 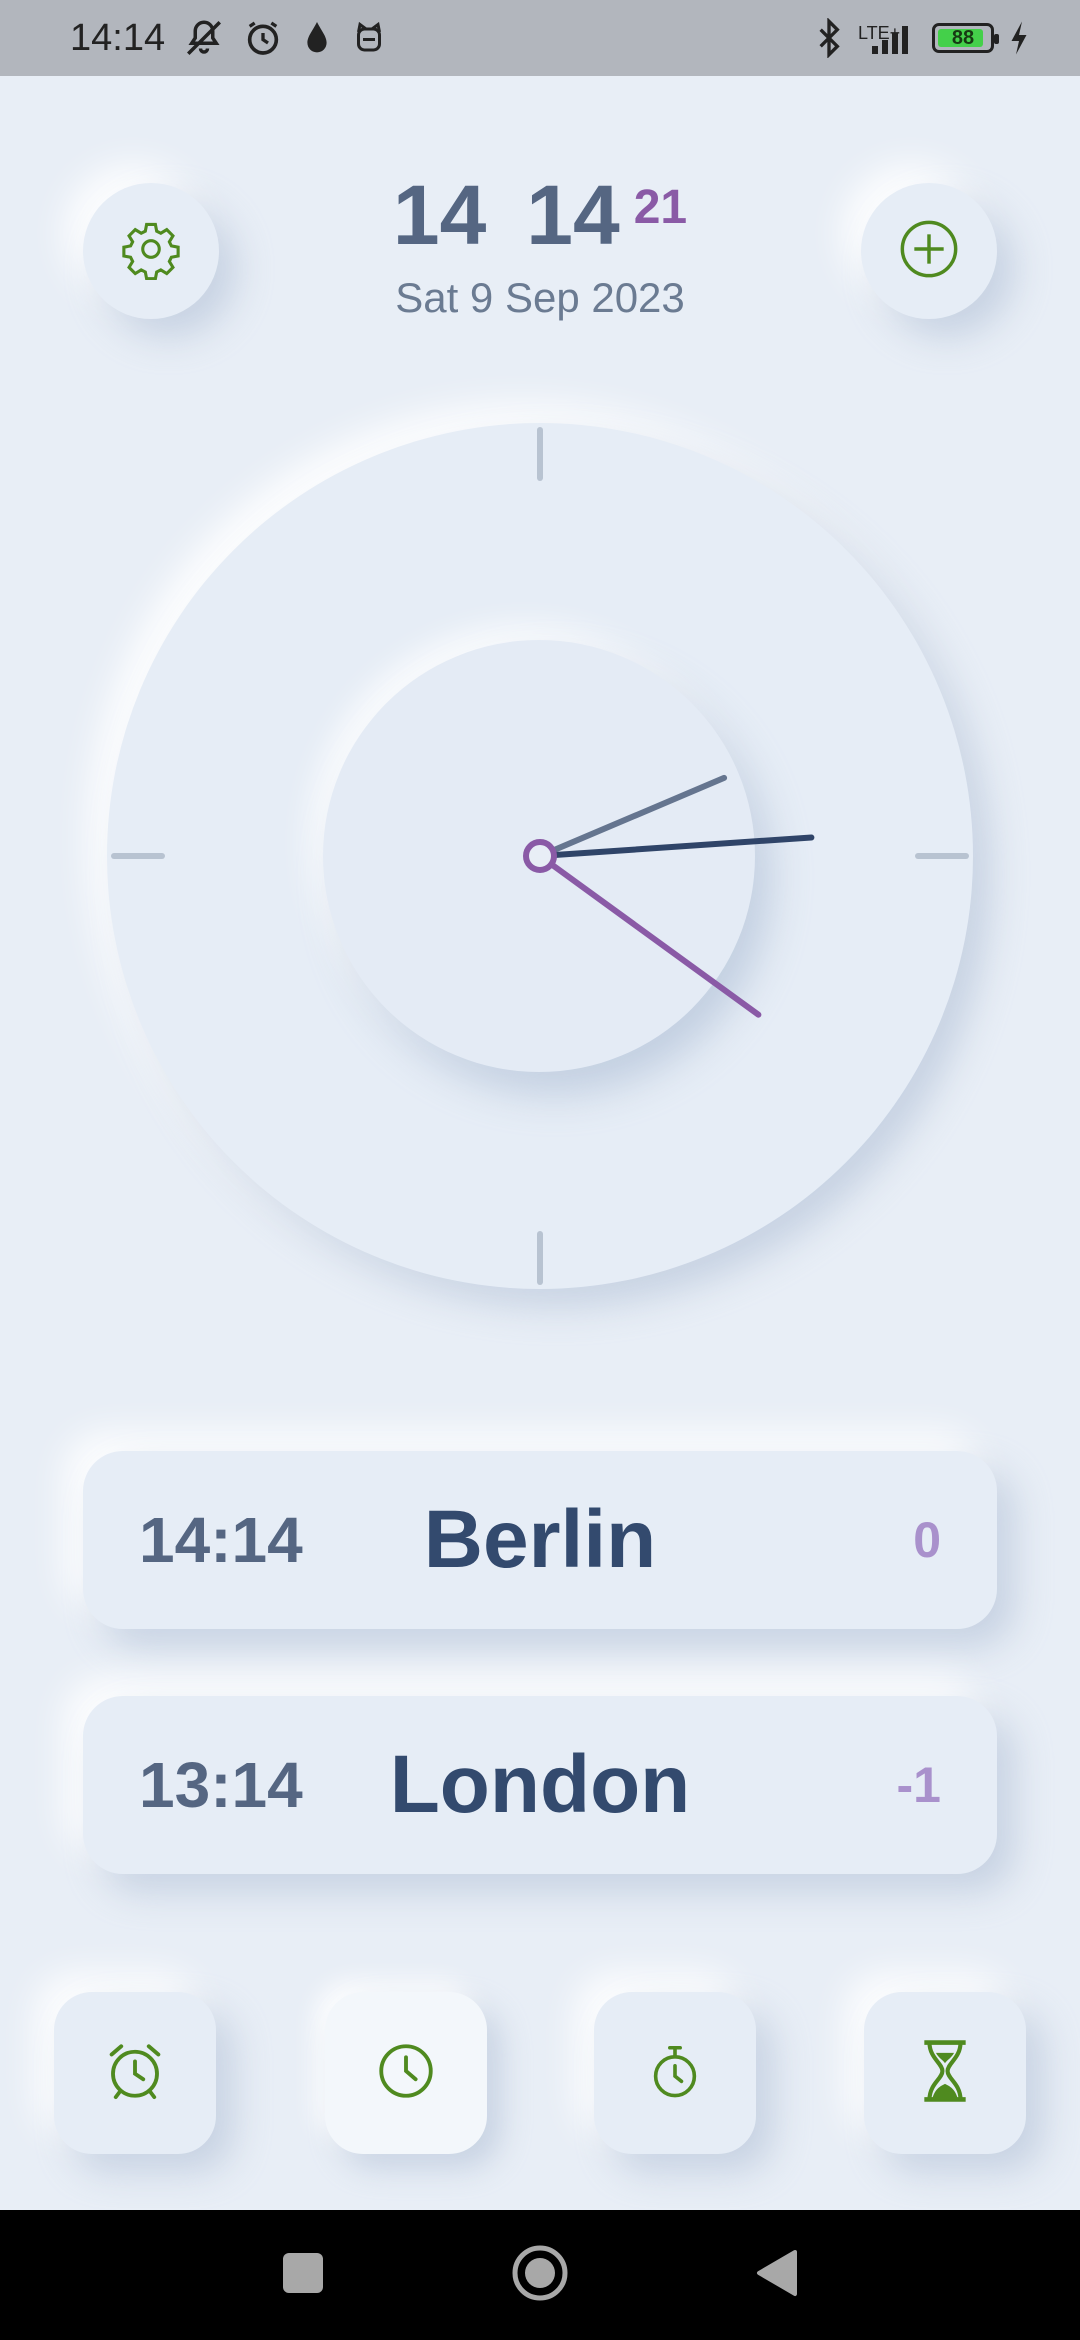 I want to click on stopwatch-icon, so click(x=675, y=2073).